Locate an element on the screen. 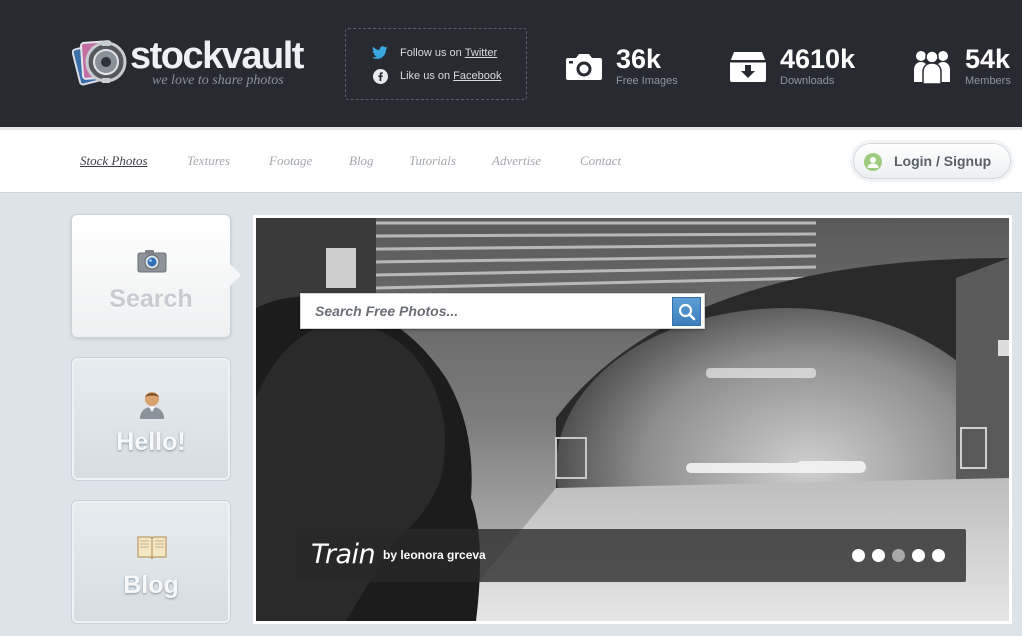 Image resolution: width=1022 pixels, height=636 pixels. logo-tagline: we love to share photos is located at coordinates (218, 80).